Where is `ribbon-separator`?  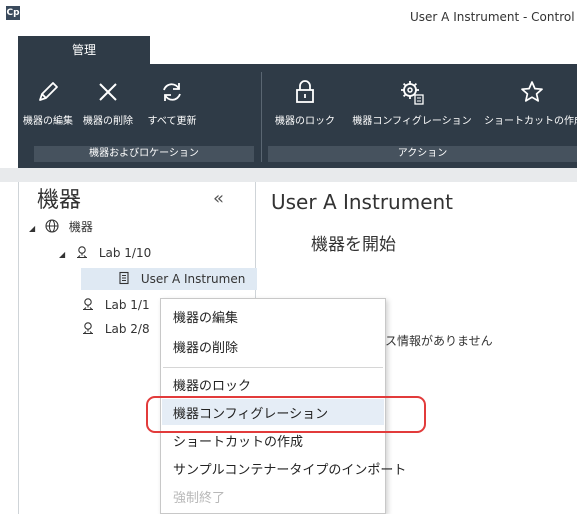 ribbon-separator is located at coordinates (261, 117).